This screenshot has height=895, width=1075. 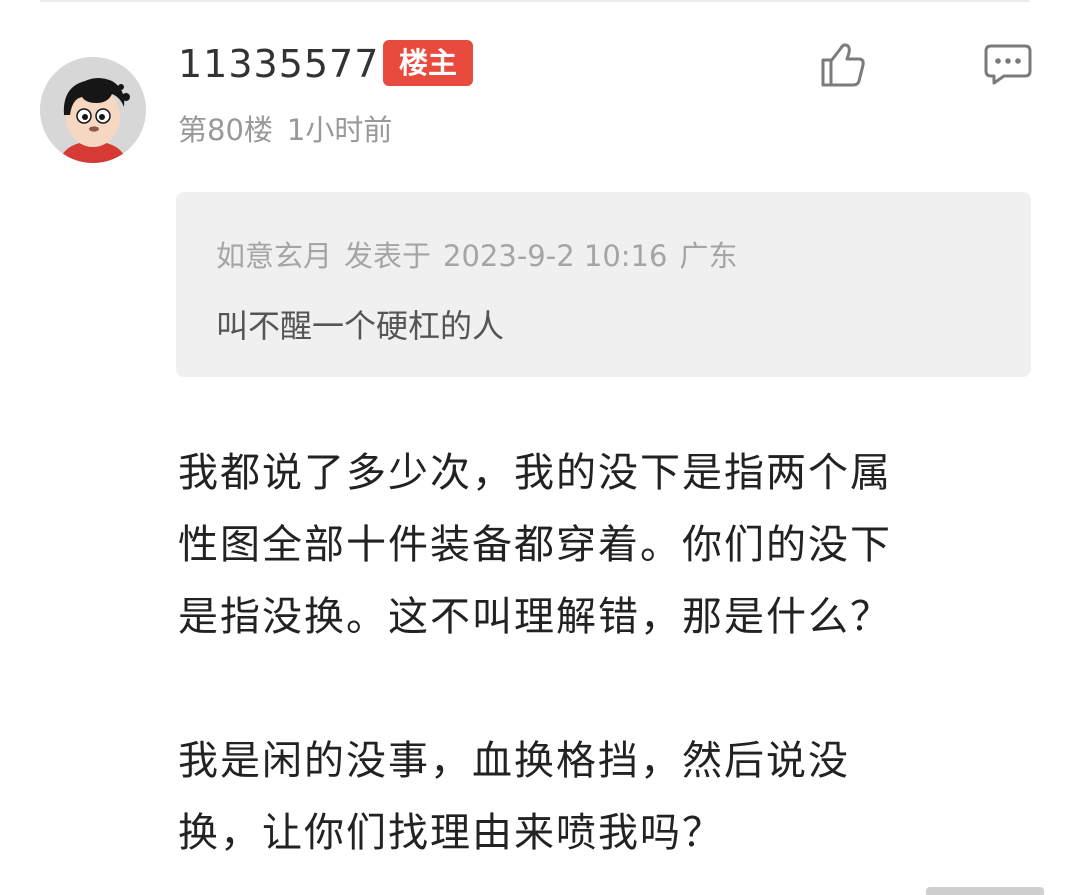 What do you see at coordinates (535, 473) in the screenshot?
I see `paragraph-line: 我都说了多少次，我的没下是指两个属` at bounding box center [535, 473].